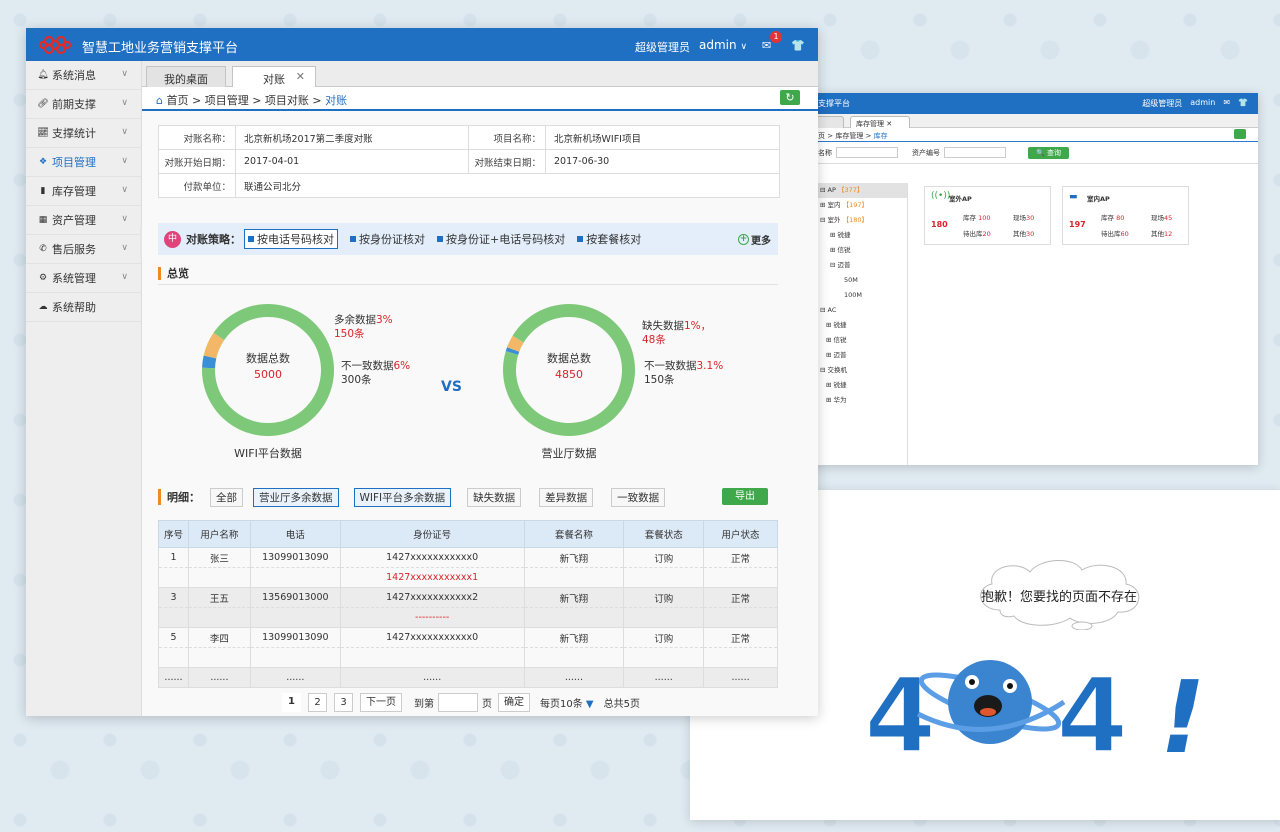  Describe the element at coordinates (710, 366) in the screenshot. I see `legend-pct: 3.1%` at that location.